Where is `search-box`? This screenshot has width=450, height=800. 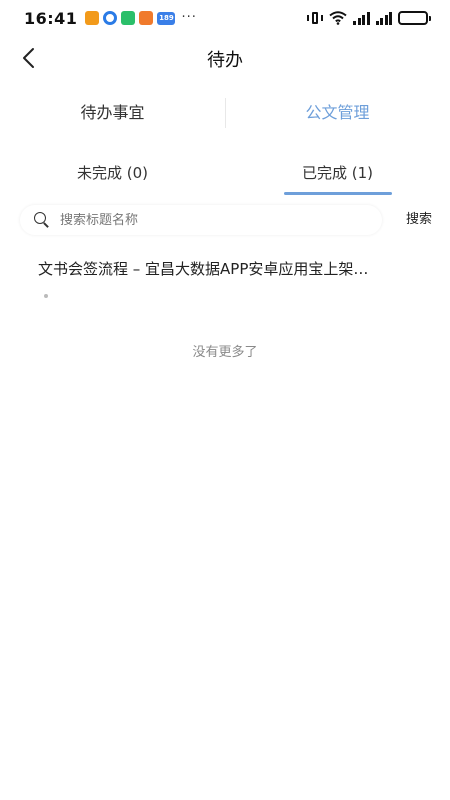 search-box is located at coordinates (201, 220).